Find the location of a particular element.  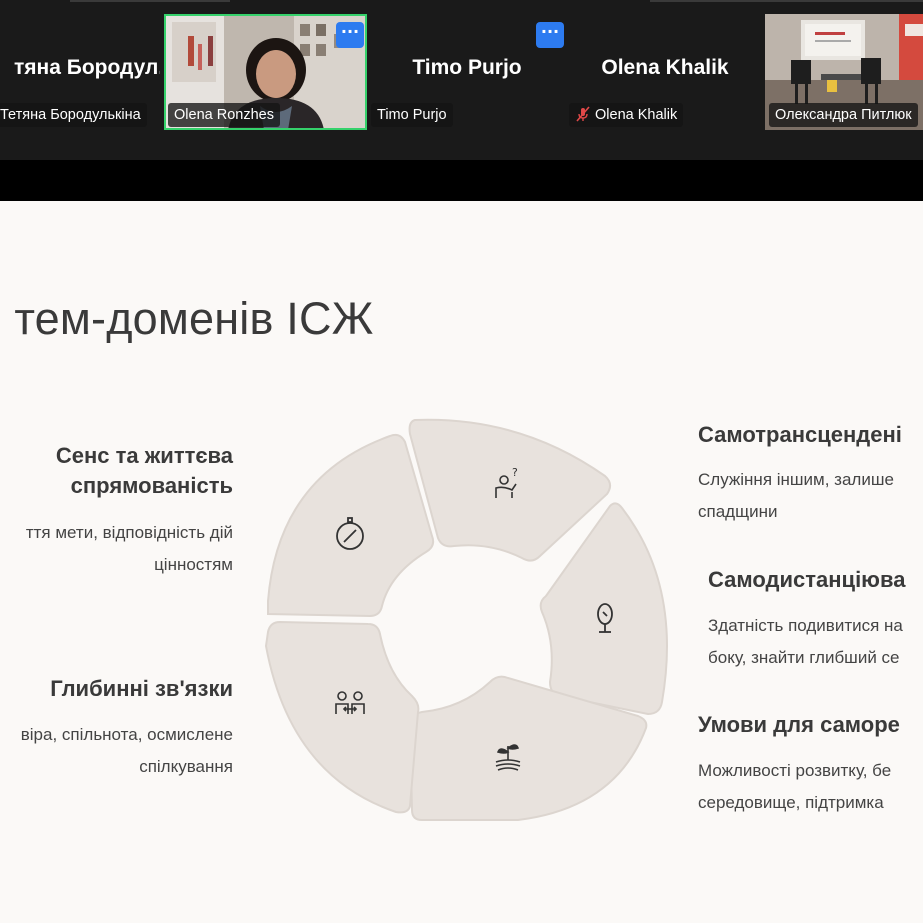

participant-tile-timo-purjo: ··· Timo Purjo Timo Purjo is located at coordinates (467, 72).